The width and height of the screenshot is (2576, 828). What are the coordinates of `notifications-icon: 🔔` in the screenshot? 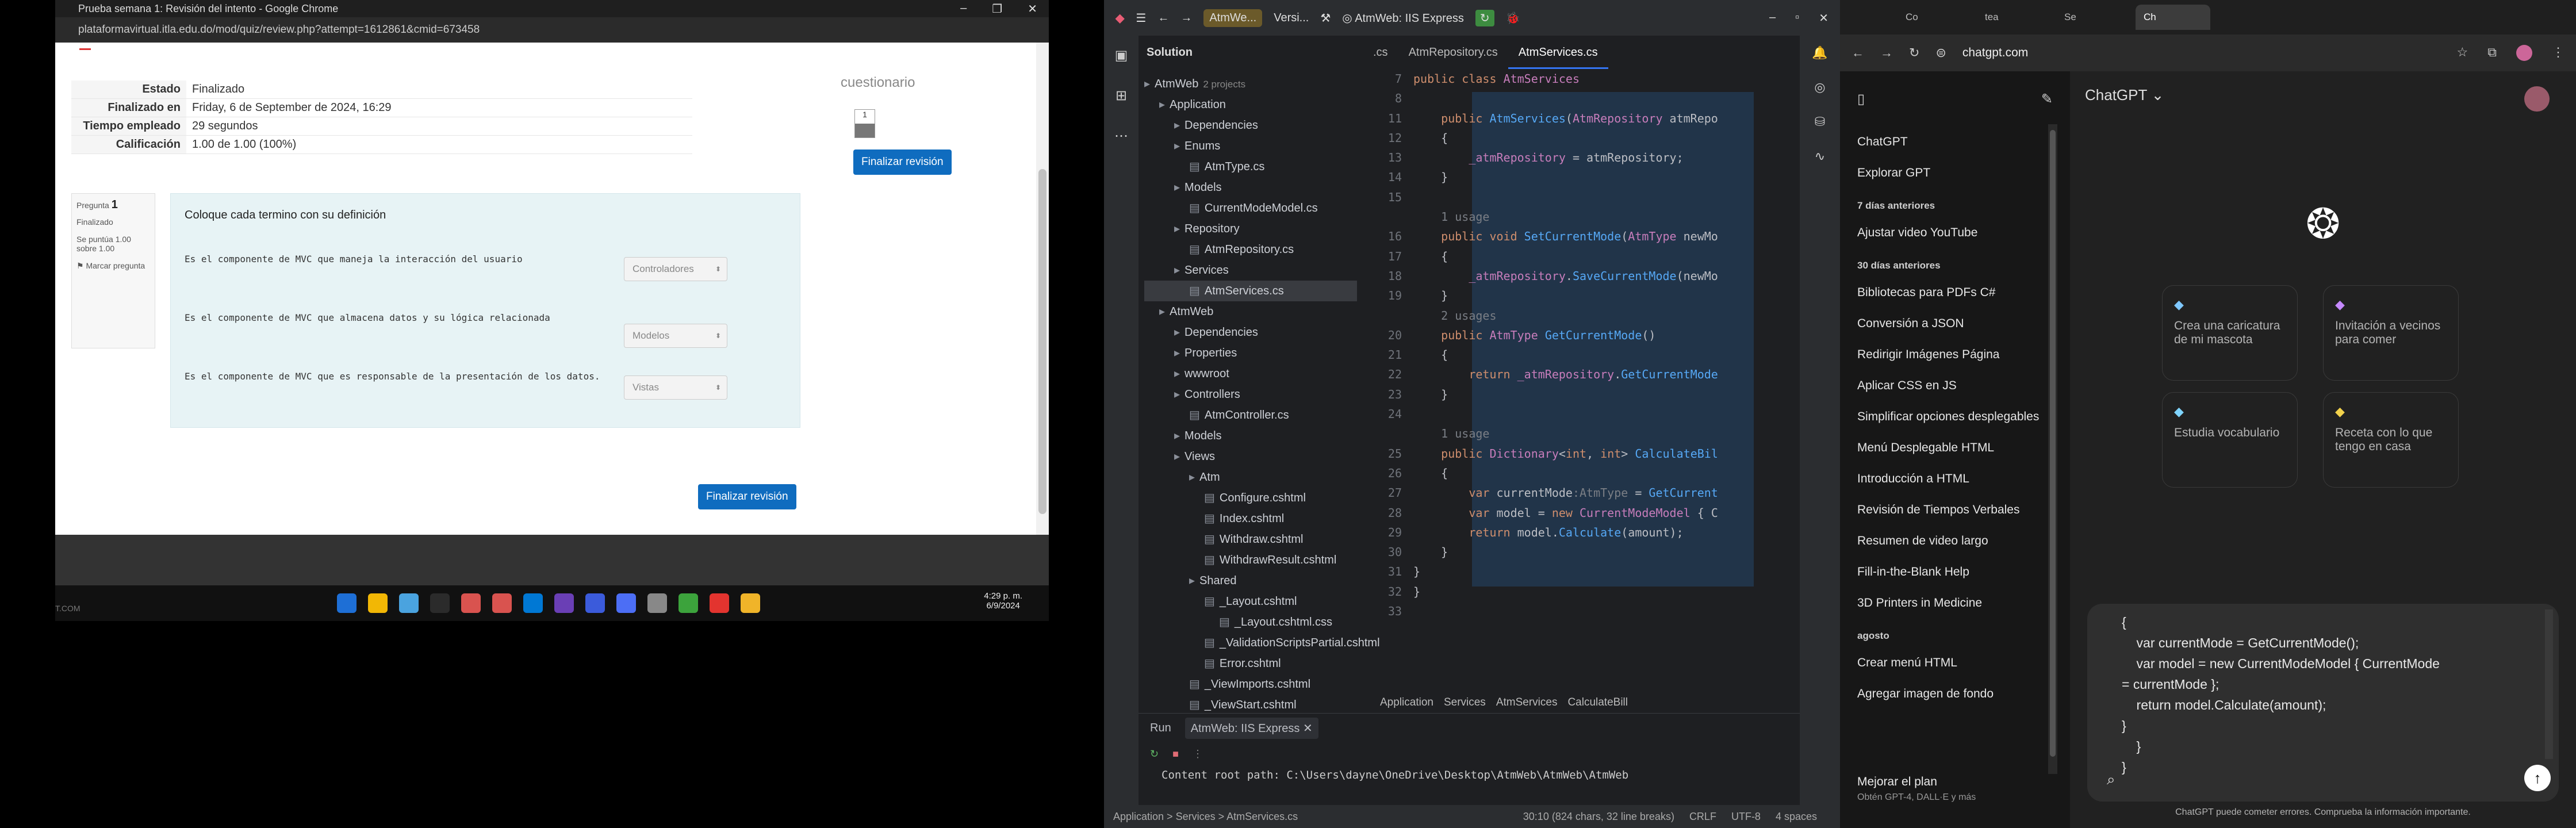 It's located at (1820, 53).